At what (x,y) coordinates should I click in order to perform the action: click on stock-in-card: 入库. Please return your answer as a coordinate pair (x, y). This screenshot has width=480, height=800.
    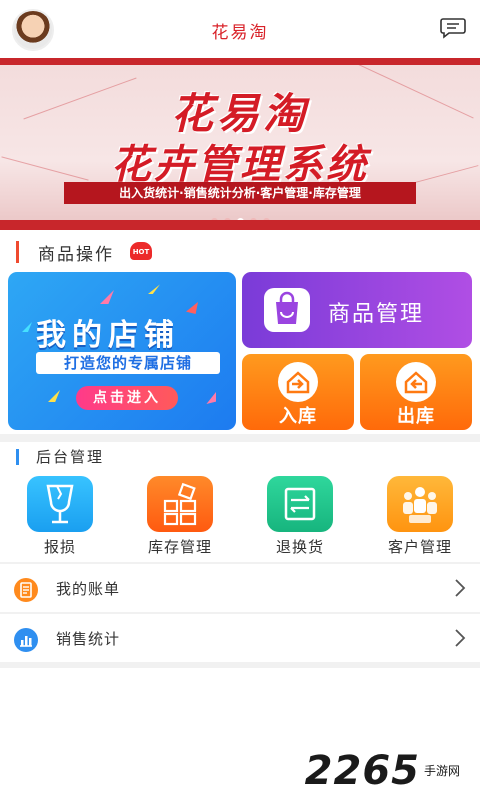
    Looking at the image, I should click on (298, 392).